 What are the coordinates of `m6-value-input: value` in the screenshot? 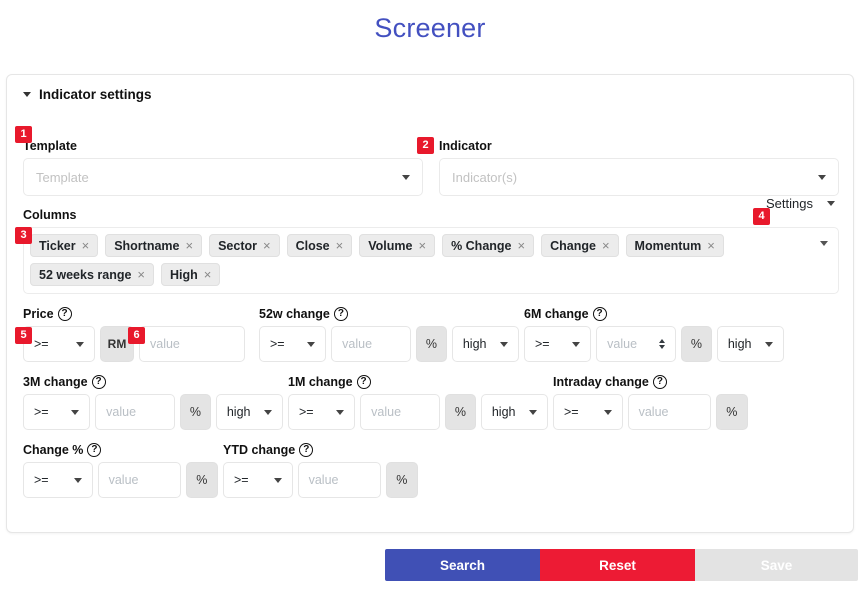 It's located at (636, 344).